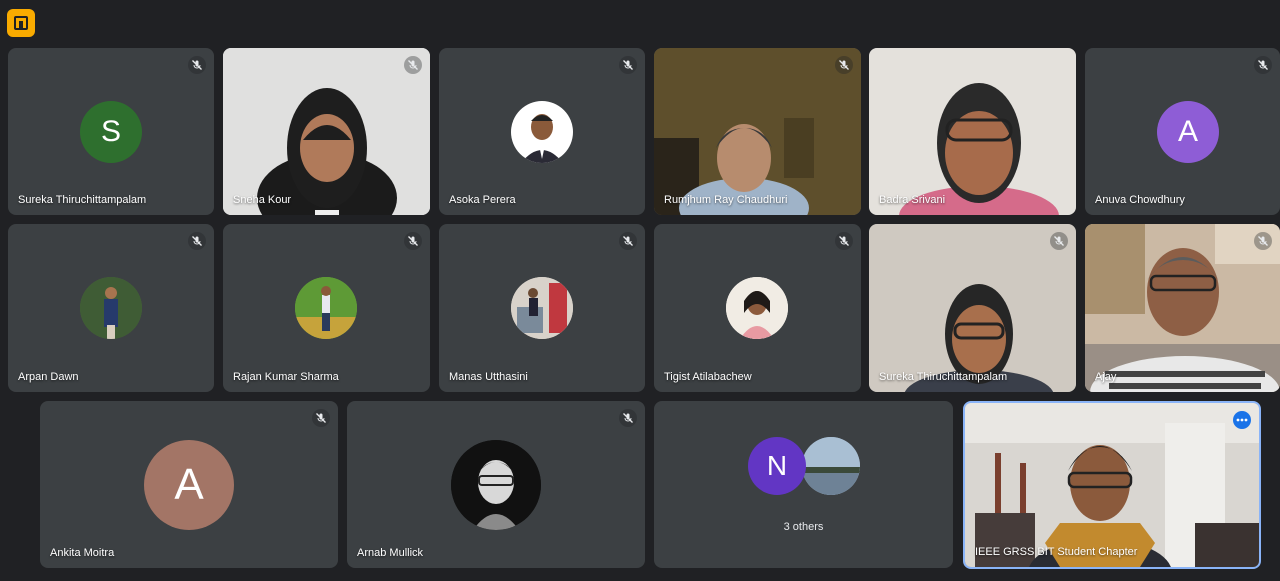 The height and width of the screenshot is (581, 1280). I want to click on participant-tile: S Sureka Thiruchittampalam, so click(111, 131).